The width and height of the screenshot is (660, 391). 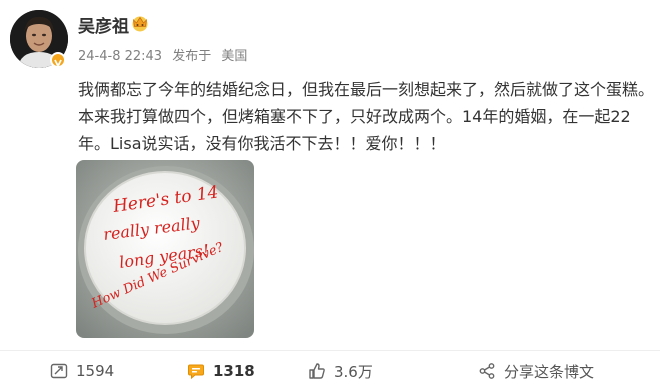 I want to click on forward-button: 1594, so click(x=82, y=371).